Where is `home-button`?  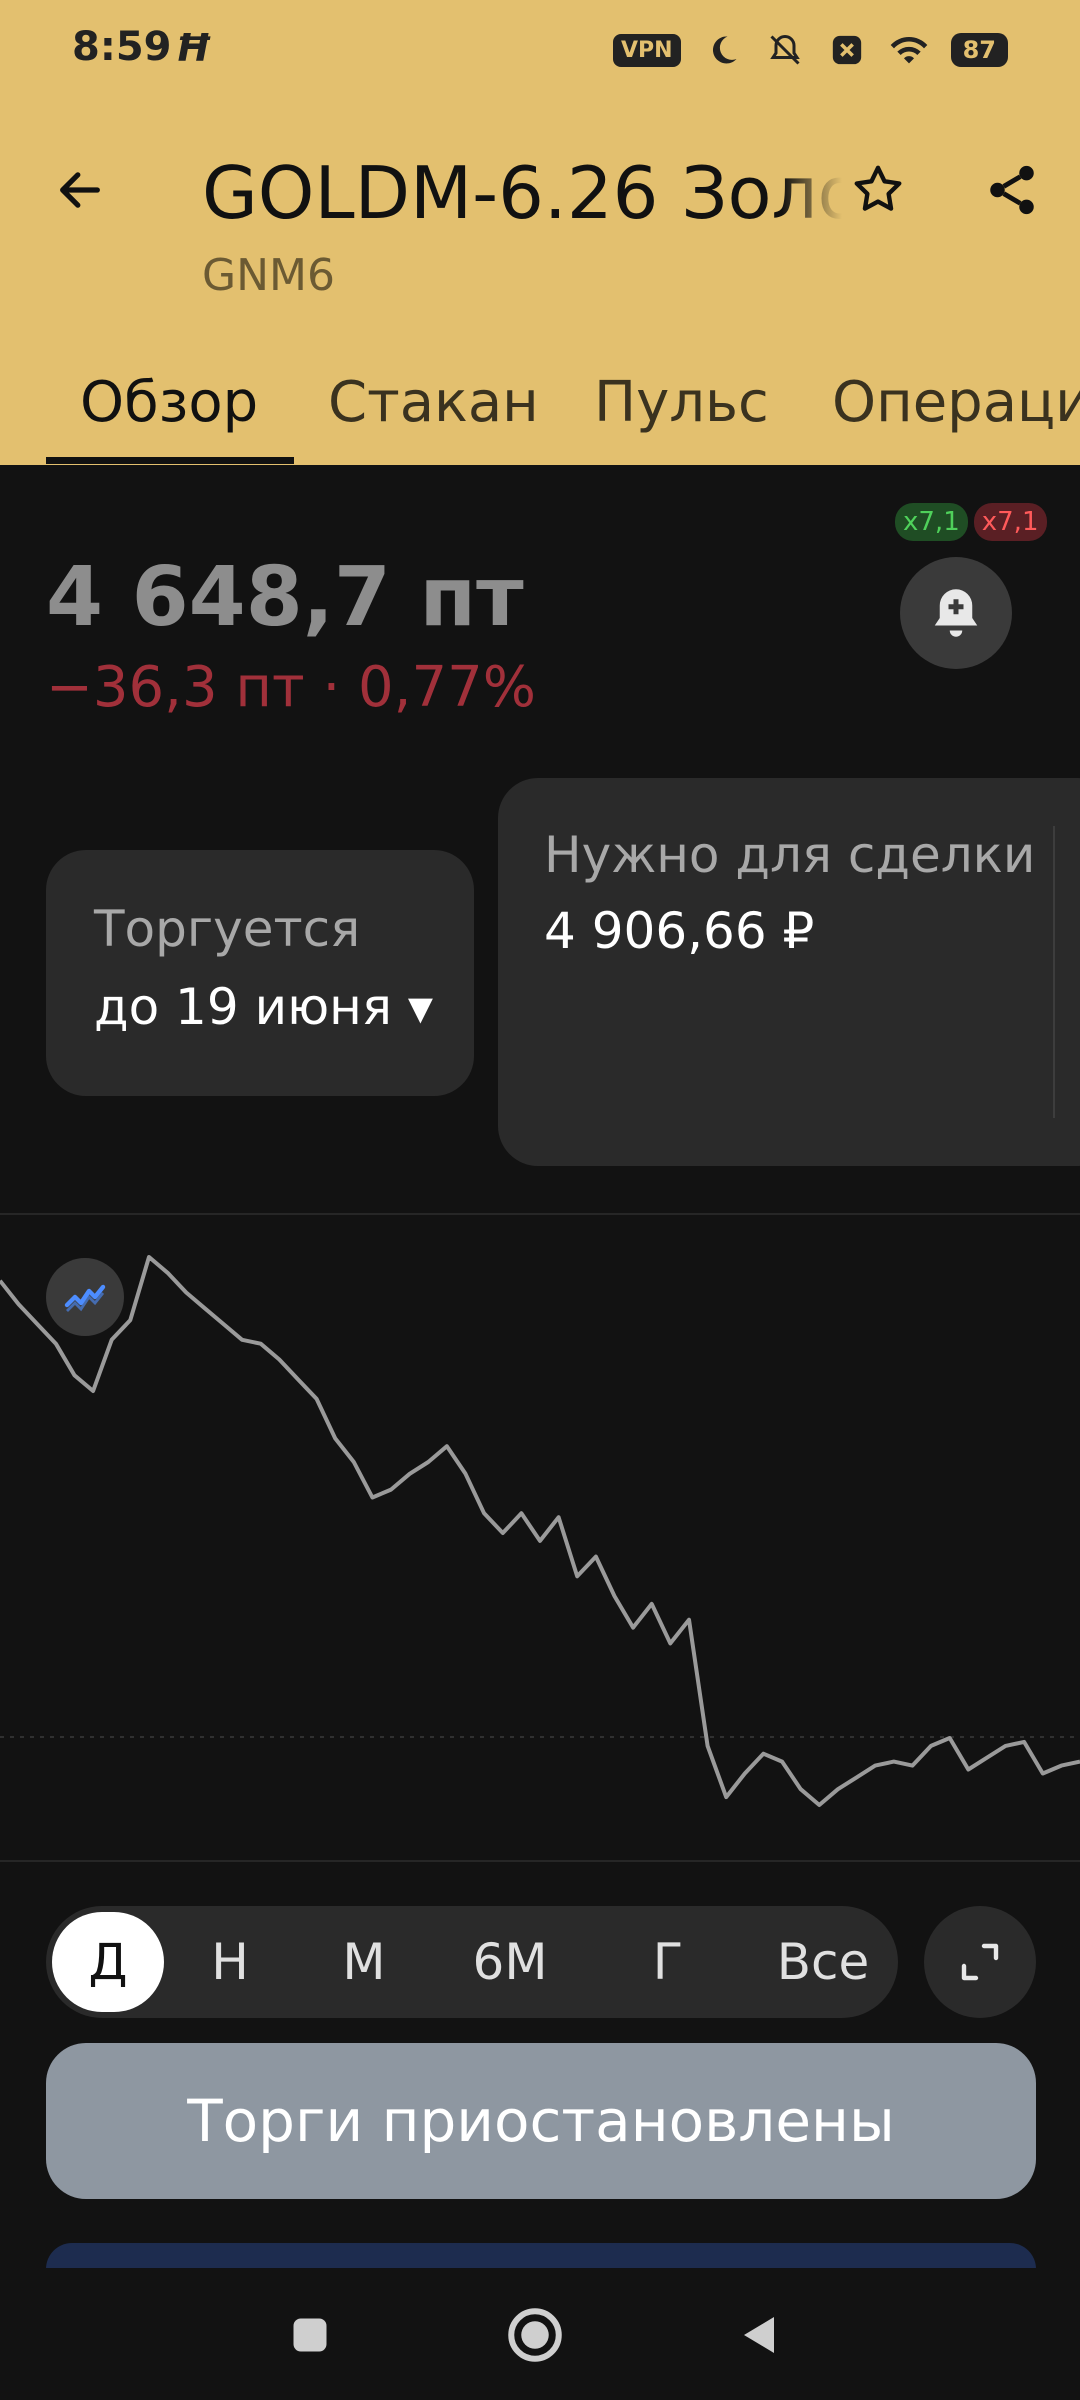 home-button is located at coordinates (535, 2335).